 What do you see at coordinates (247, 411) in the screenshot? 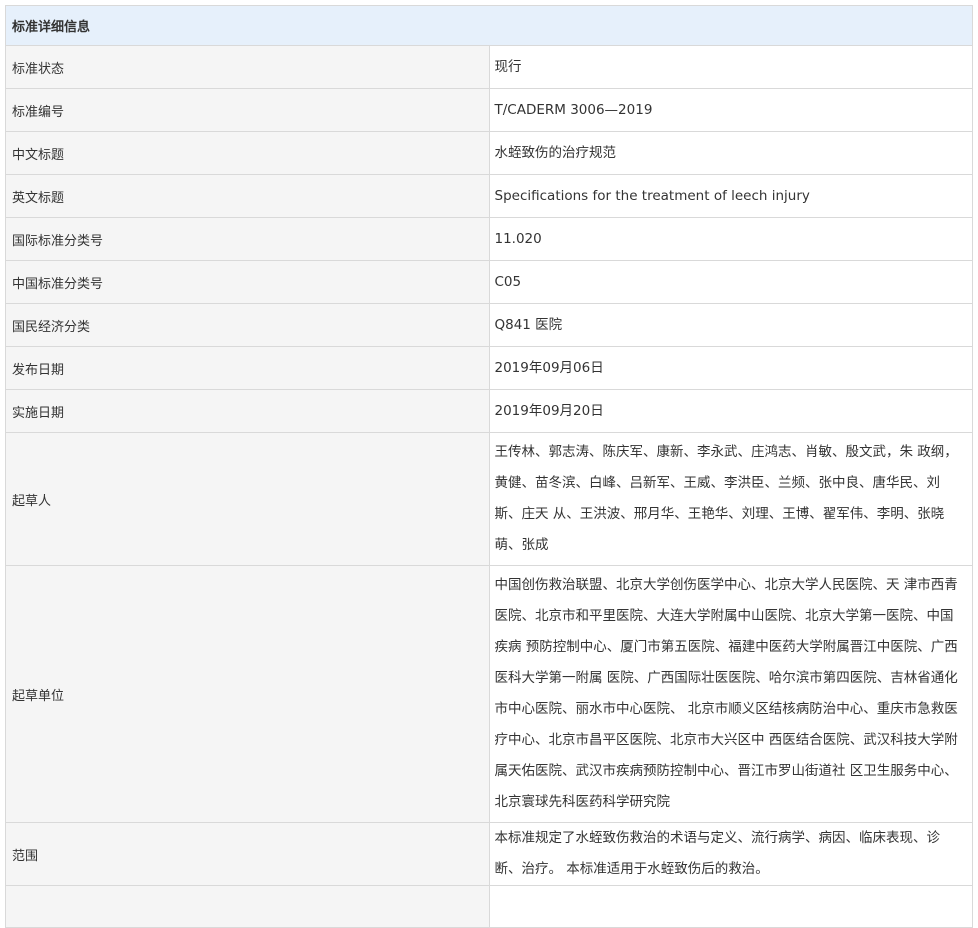
I see `label-implementation-date: 实施日期` at bounding box center [247, 411].